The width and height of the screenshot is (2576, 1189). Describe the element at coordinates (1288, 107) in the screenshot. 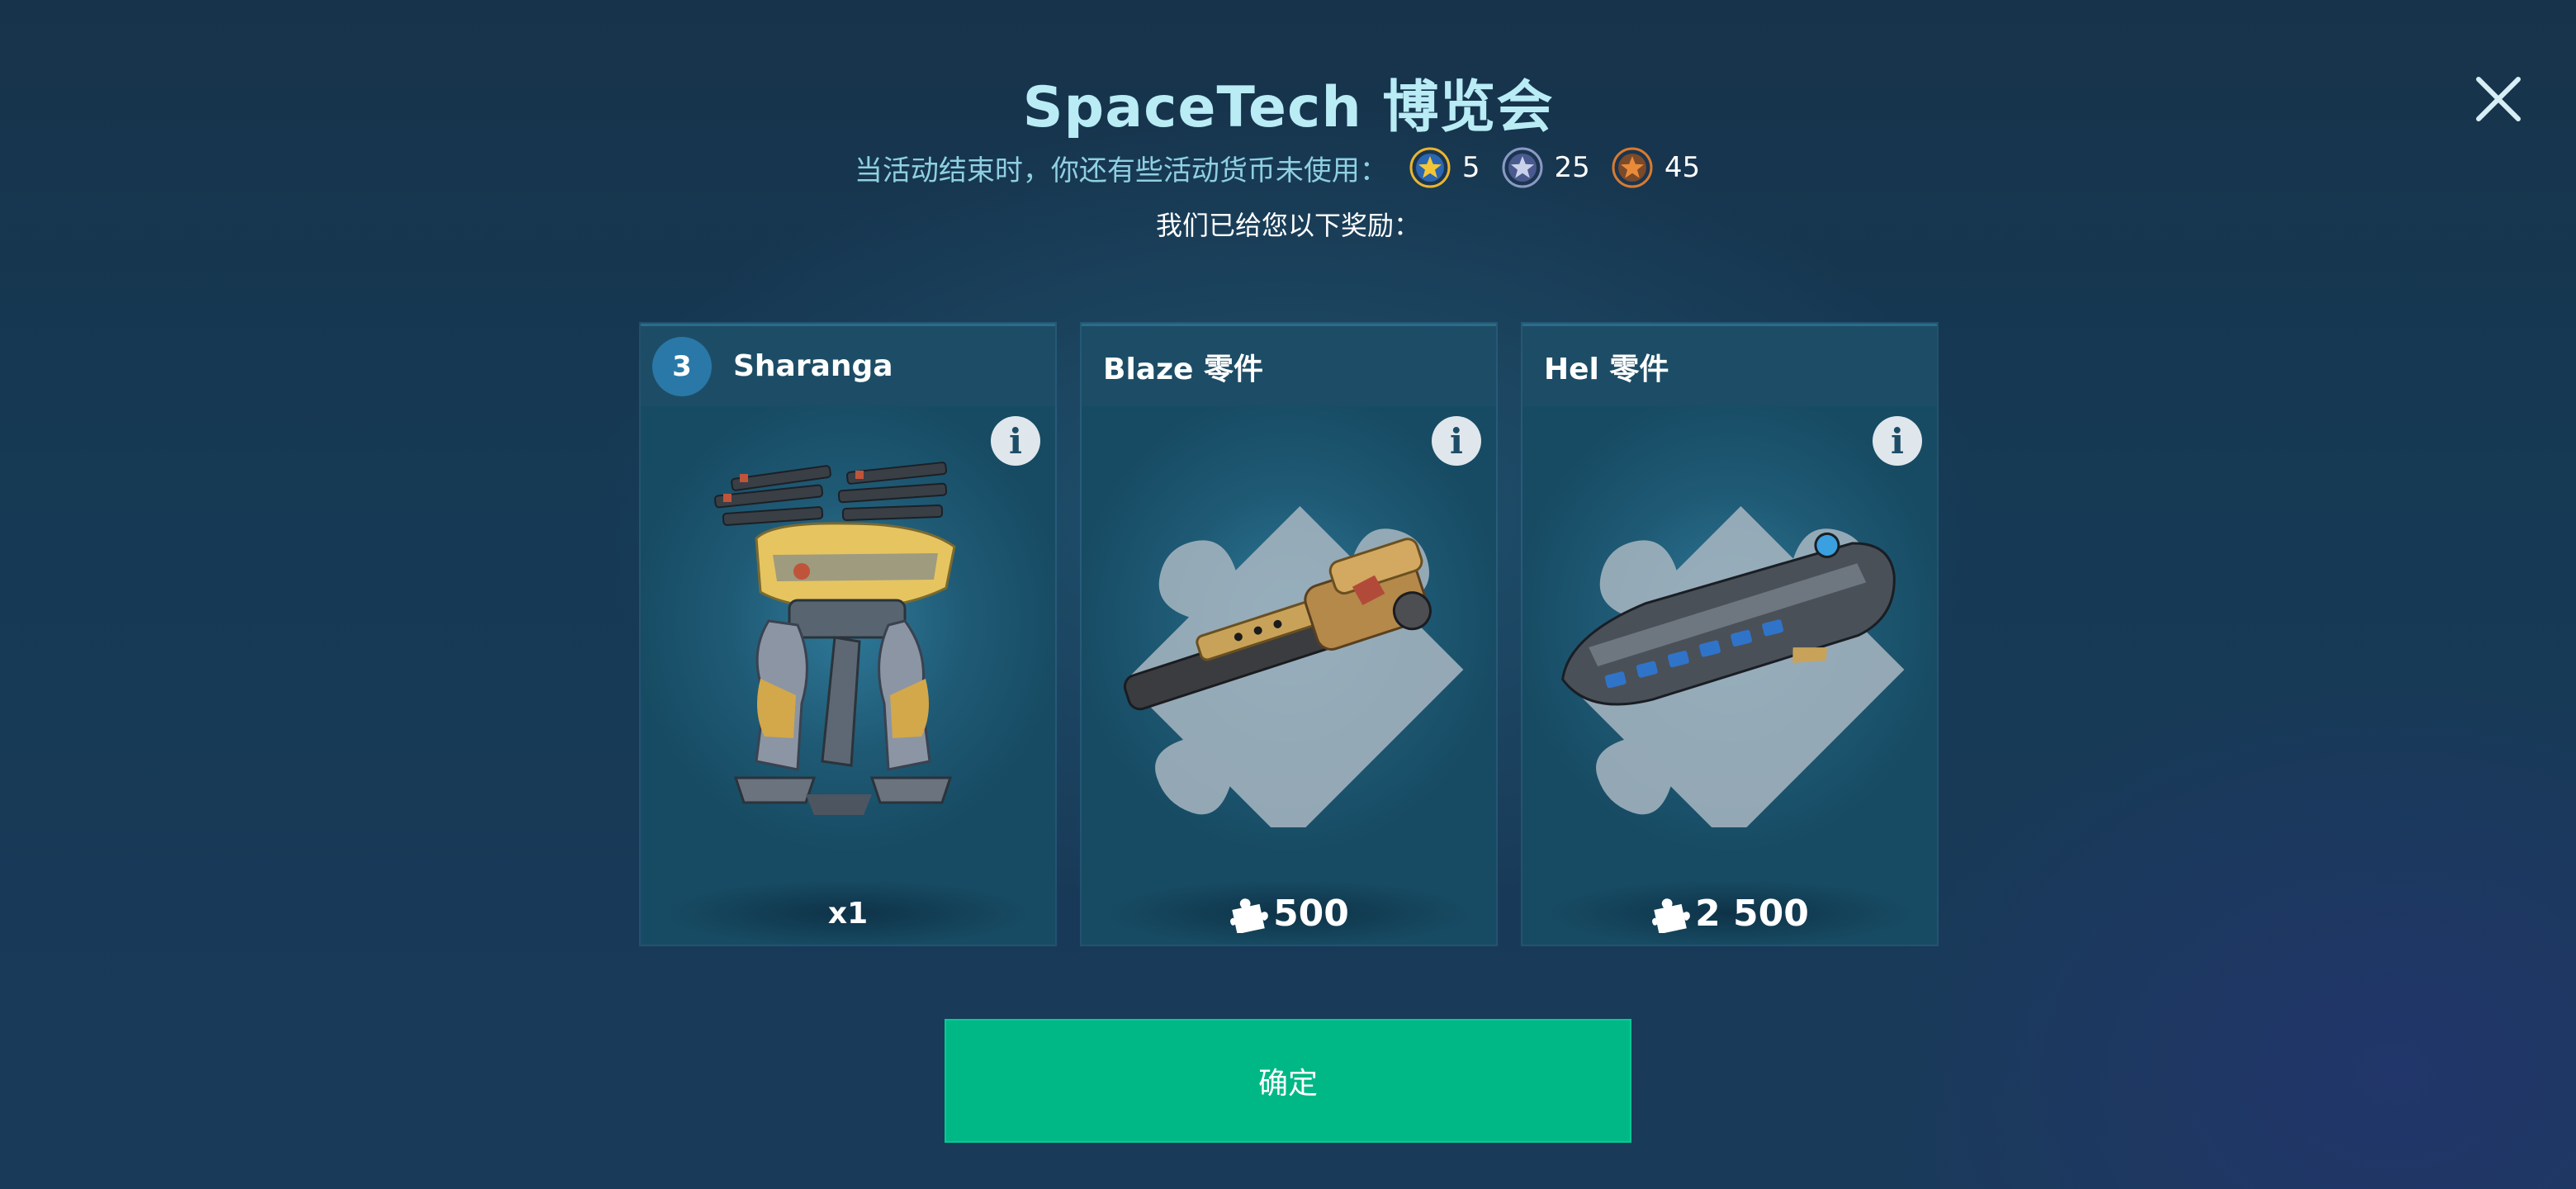

I see `page-title: SpaceTech 博览会` at that location.